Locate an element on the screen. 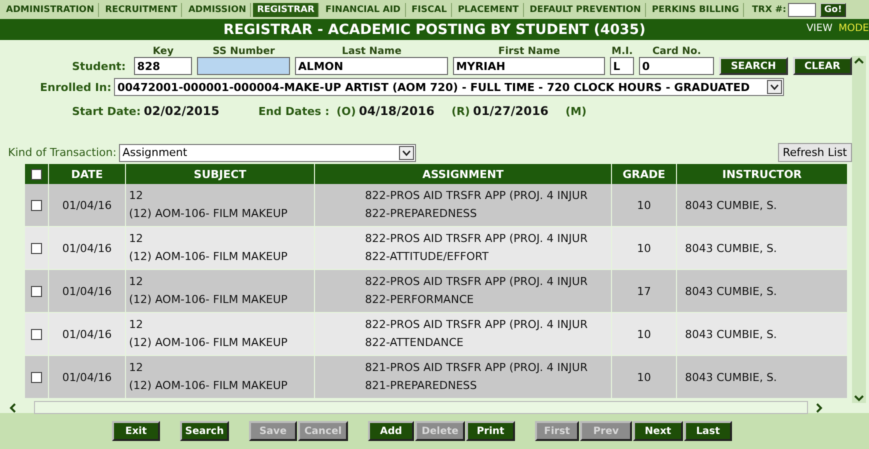 The width and height of the screenshot is (869, 449). search-button: SEARCH is located at coordinates (753, 66).